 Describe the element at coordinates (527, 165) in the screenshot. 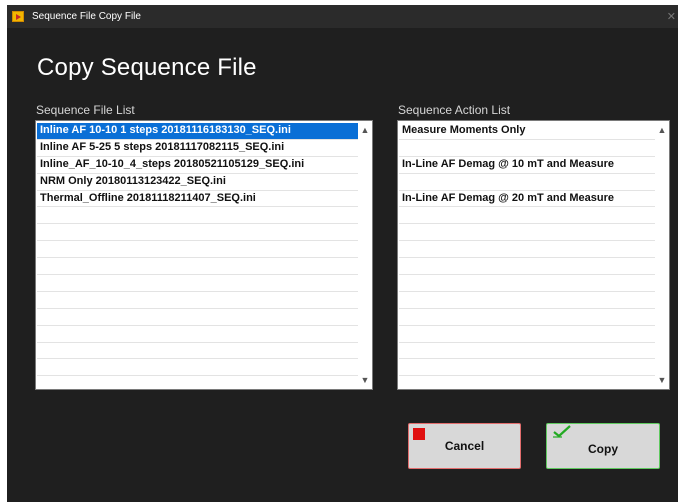

I see `action-list-item: In-Line AF Demag @ 10 mT and Measure` at that location.